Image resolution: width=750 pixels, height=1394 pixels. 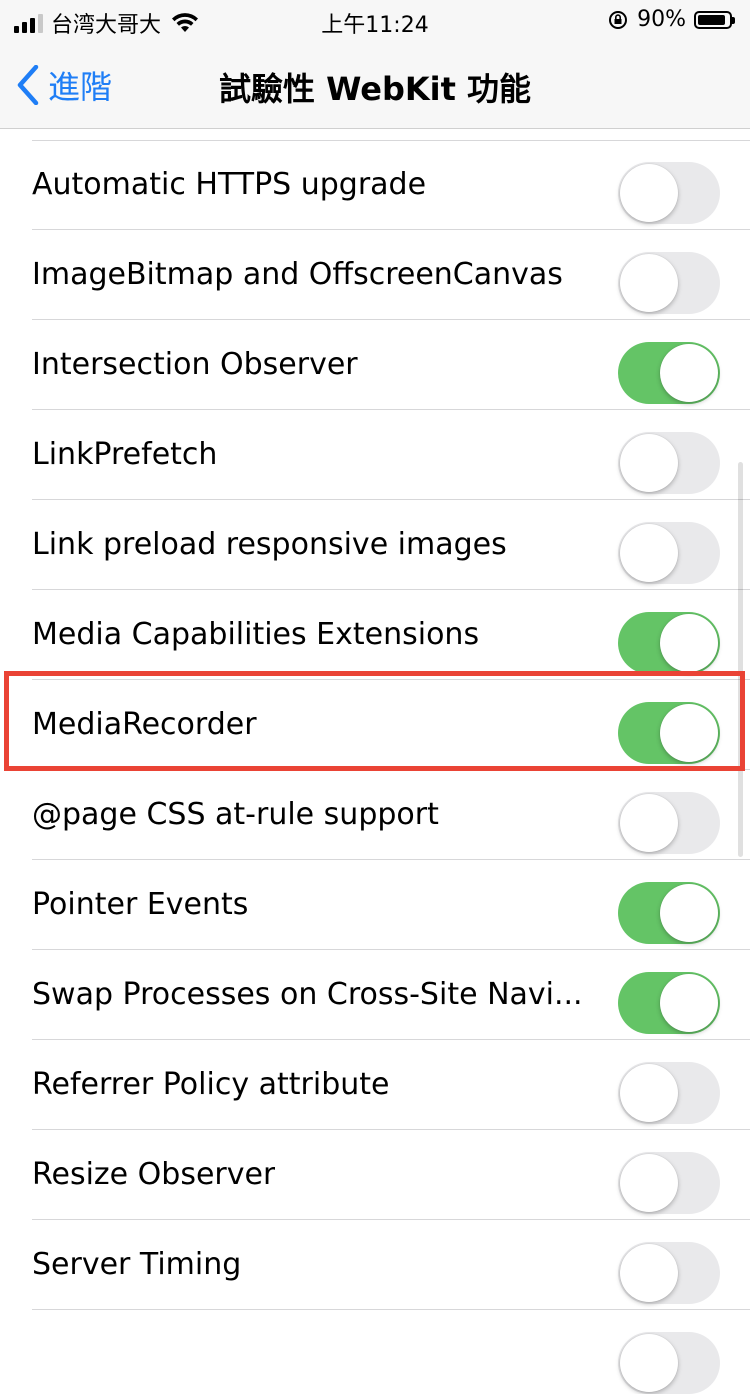 What do you see at coordinates (375, 455) in the screenshot?
I see `setting-row: LinkPrefetch` at bounding box center [375, 455].